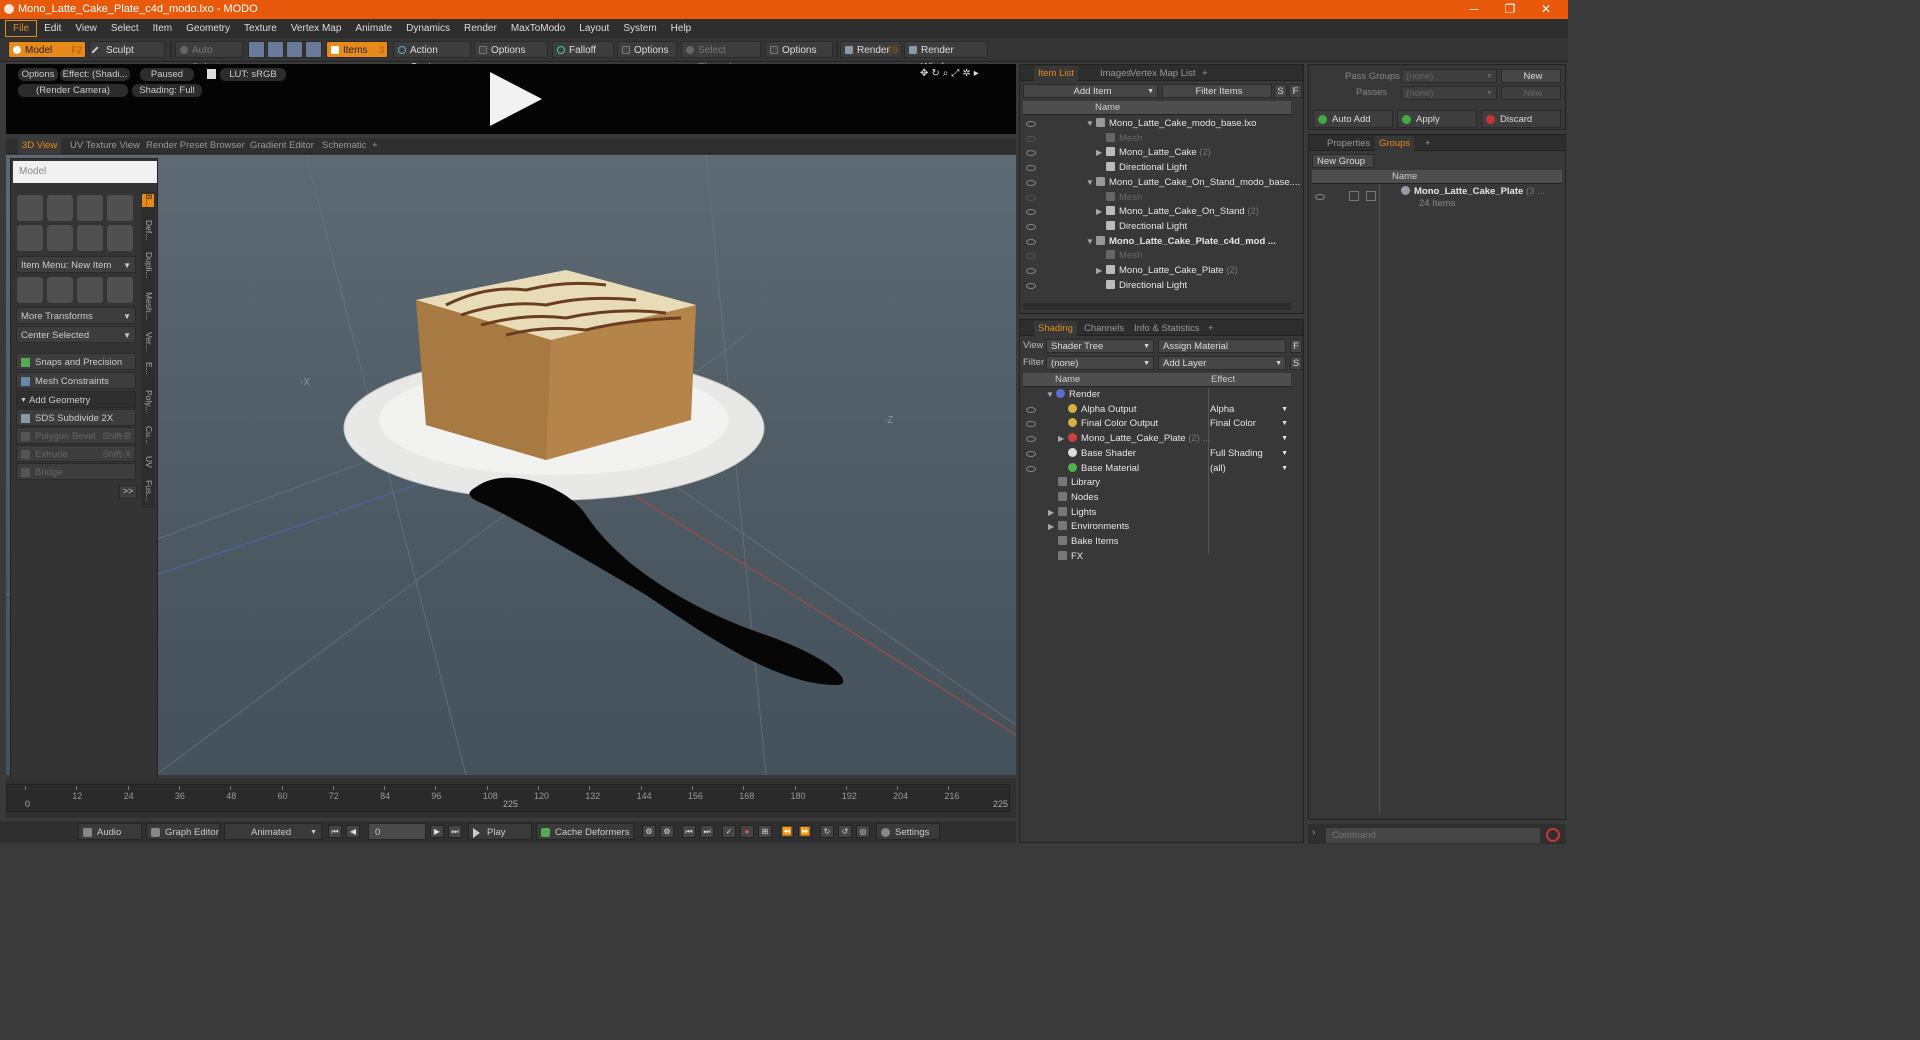 The image size is (1920, 1040). I want to click on item-list-row: ▼ Mono_Latte_Cake_modo_base.lxo, so click(1171, 124).